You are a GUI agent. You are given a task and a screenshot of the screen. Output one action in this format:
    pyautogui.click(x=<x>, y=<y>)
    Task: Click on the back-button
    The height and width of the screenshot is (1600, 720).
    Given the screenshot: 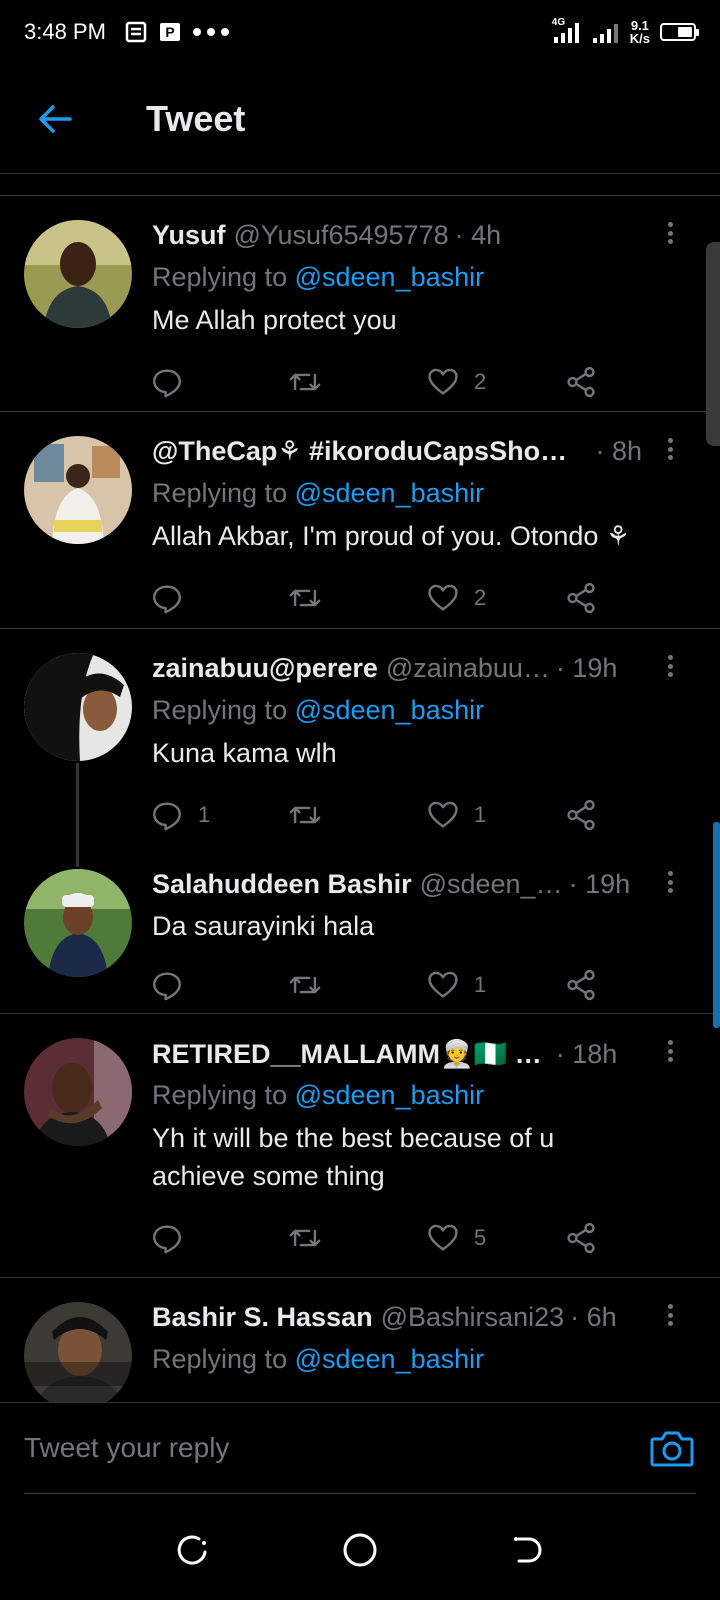 What is the action you would take?
    pyautogui.click(x=55, y=119)
    